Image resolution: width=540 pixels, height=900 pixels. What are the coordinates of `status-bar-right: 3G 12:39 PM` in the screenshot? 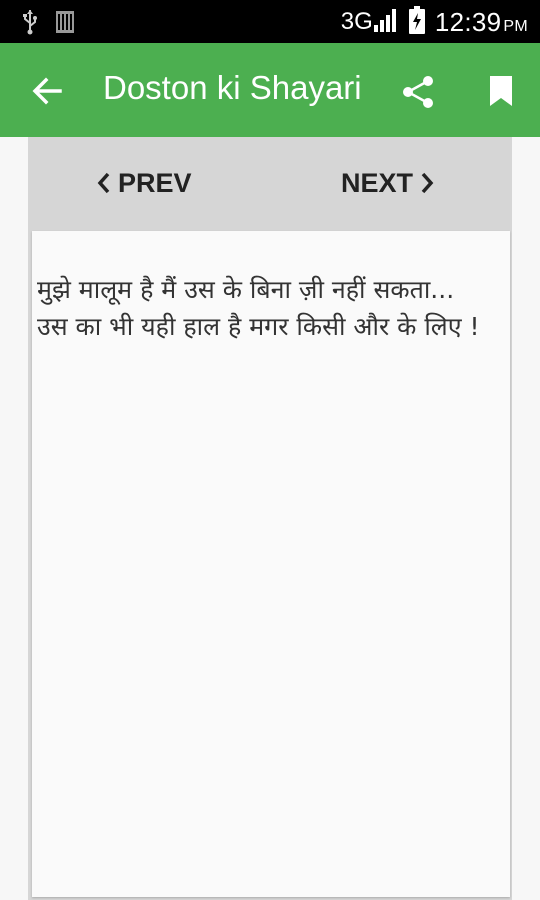 It's located at (434, 22).